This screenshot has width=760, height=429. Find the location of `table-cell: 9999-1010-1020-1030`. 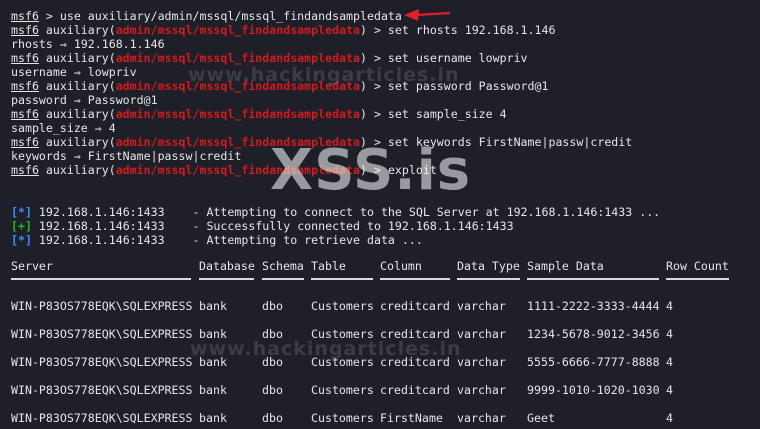

table-cell: 9999-1010-1020-1030 is located at coordinates (593, 390).